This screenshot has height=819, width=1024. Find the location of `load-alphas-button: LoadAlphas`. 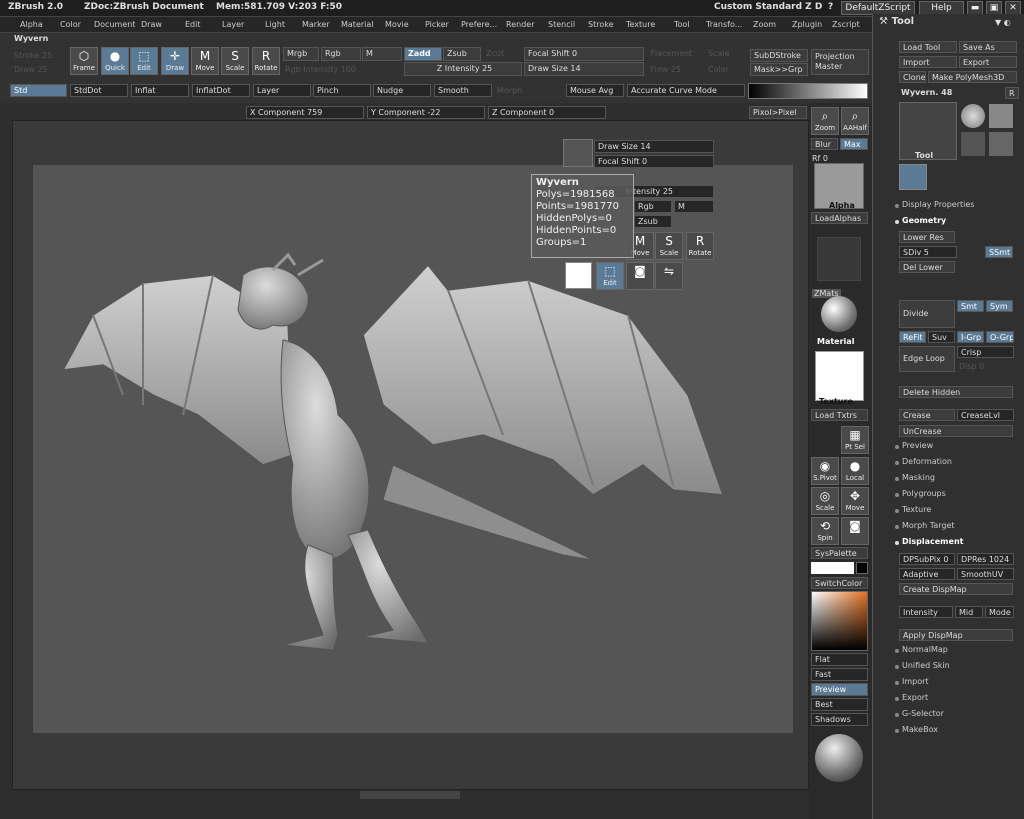

load-alphas-button: LoadAlphas is located at coordinates (839, 218).